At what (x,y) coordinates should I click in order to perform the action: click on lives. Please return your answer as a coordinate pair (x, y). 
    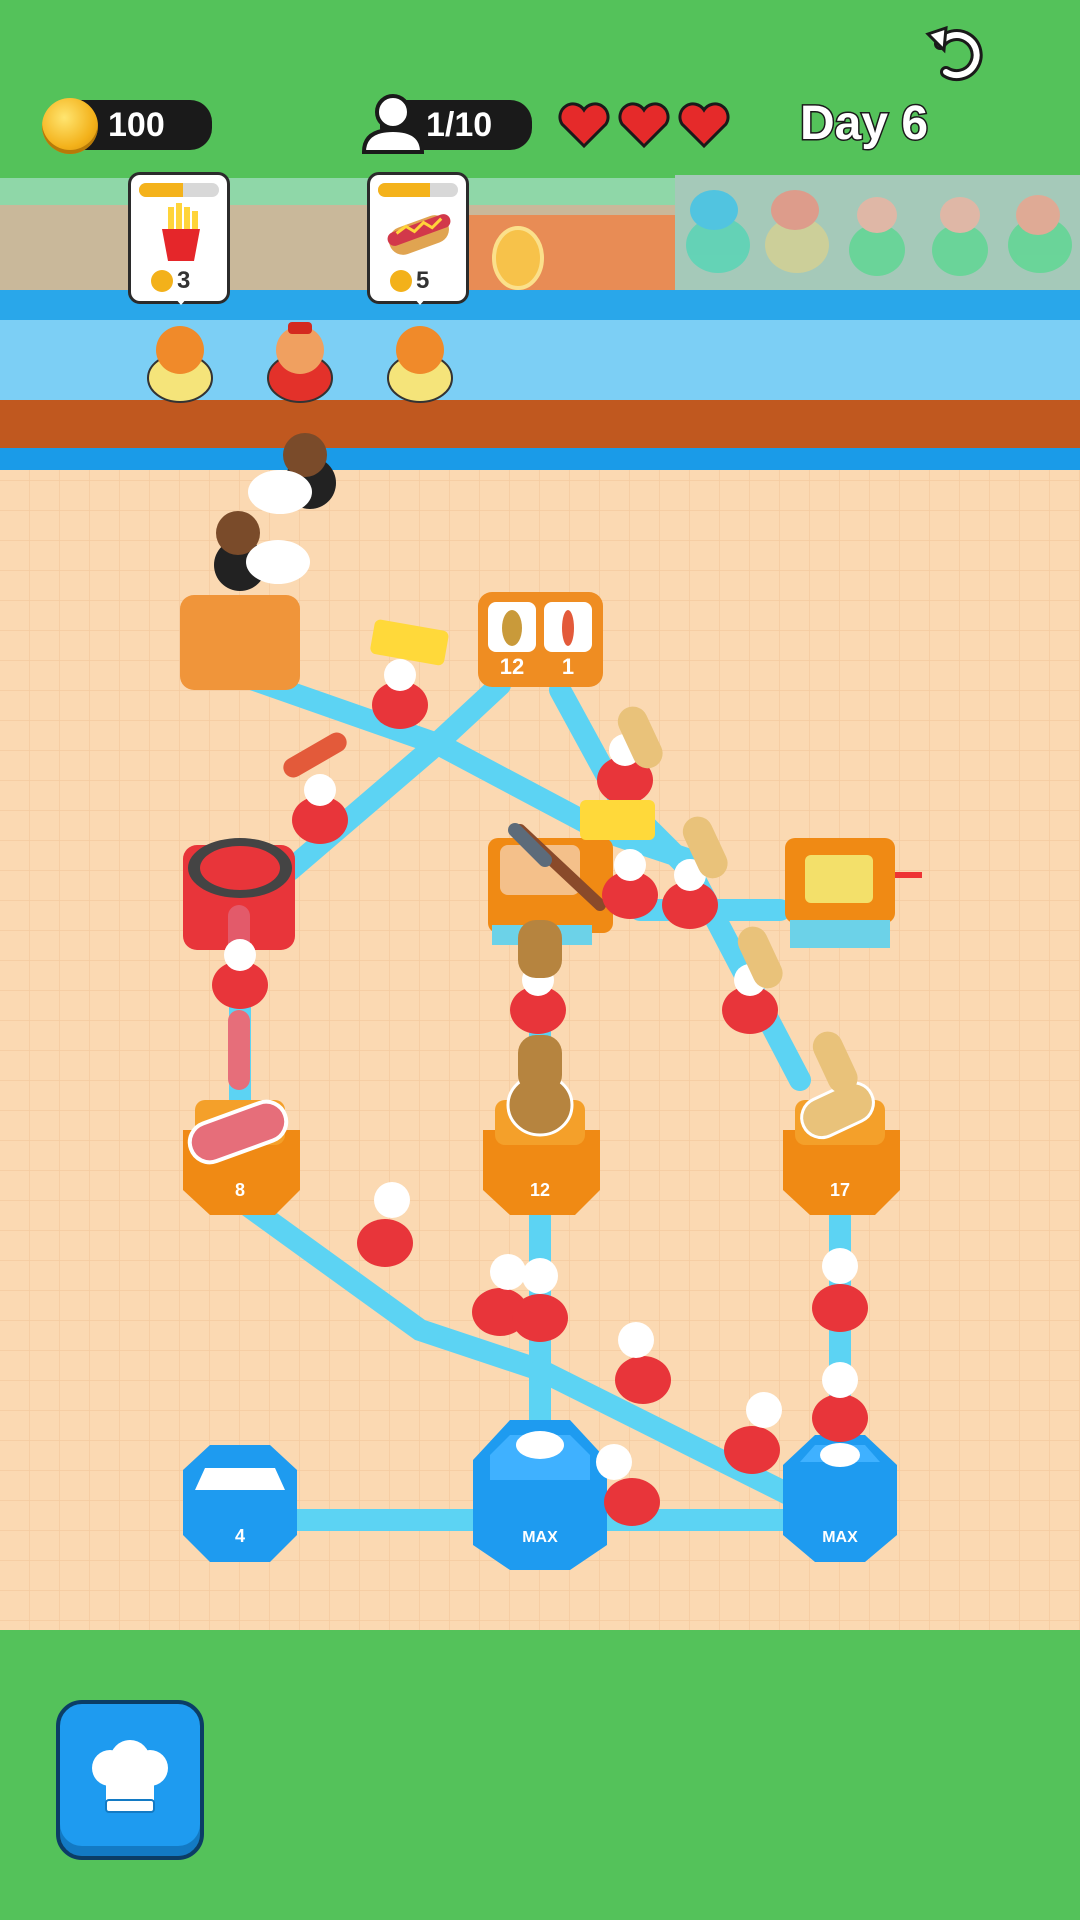
    Looking at the image, I should click on (646, 126).